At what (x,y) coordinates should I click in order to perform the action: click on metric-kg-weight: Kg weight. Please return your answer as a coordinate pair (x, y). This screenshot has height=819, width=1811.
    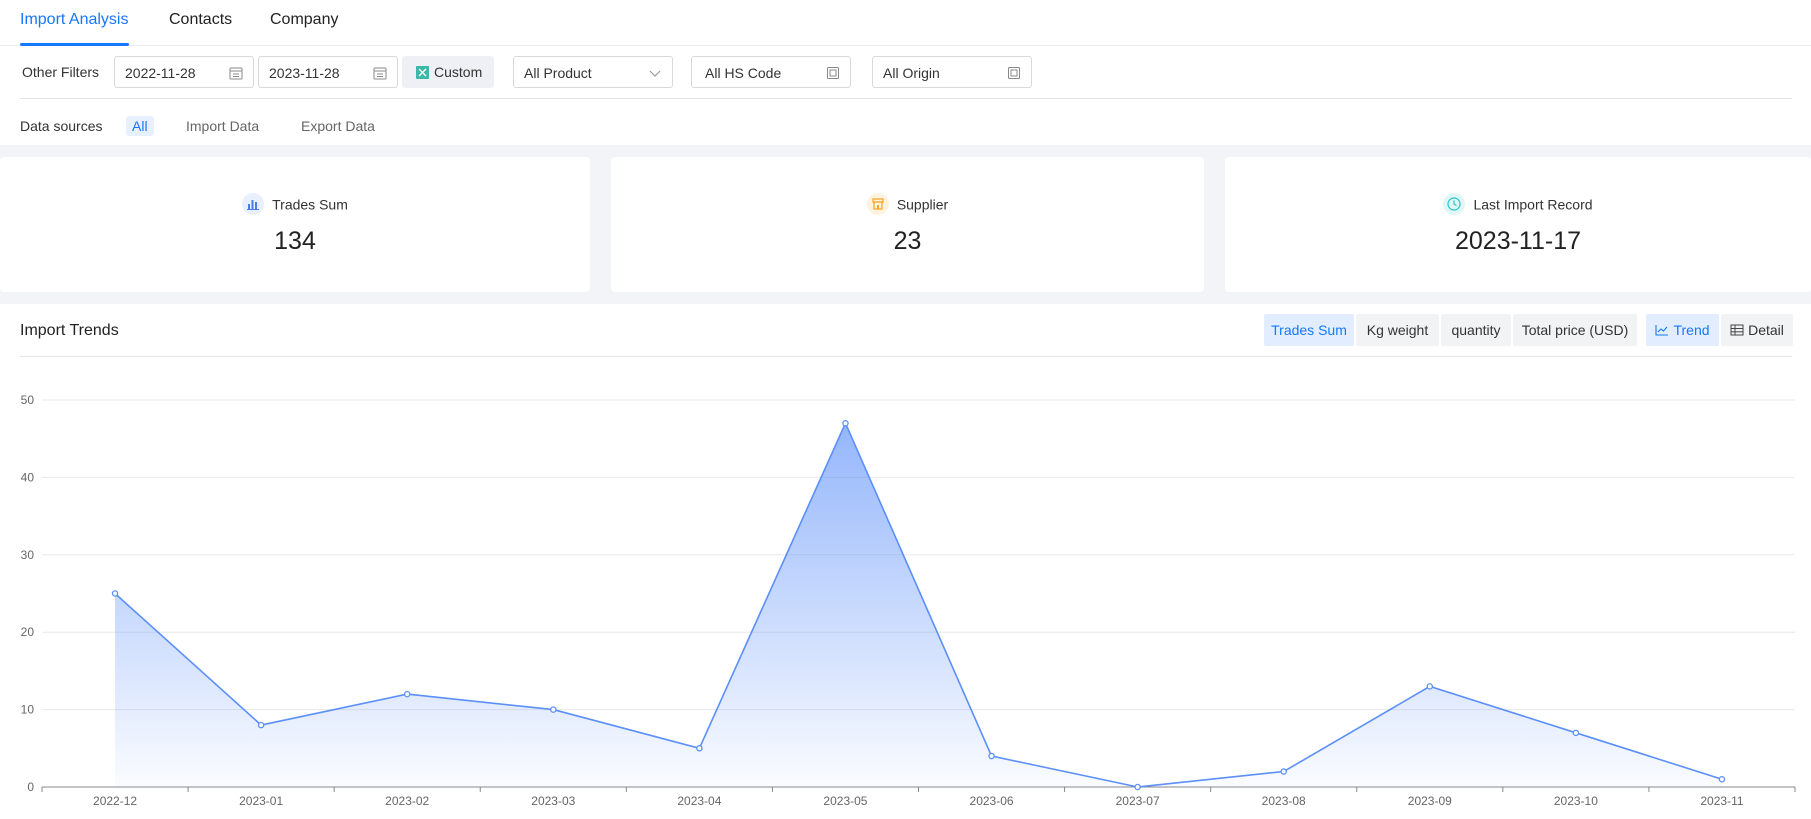
    Looking at the image, I should click on (1397, 330).